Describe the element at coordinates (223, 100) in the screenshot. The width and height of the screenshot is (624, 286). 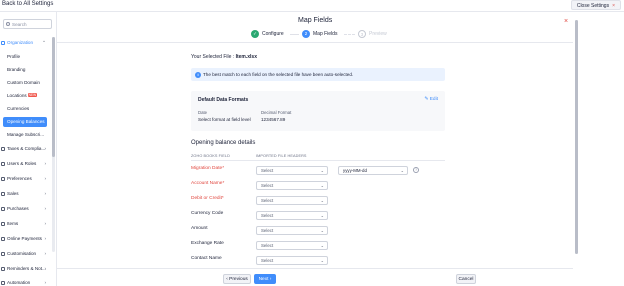
I see `formats-title: Default Data Formats` at that location.